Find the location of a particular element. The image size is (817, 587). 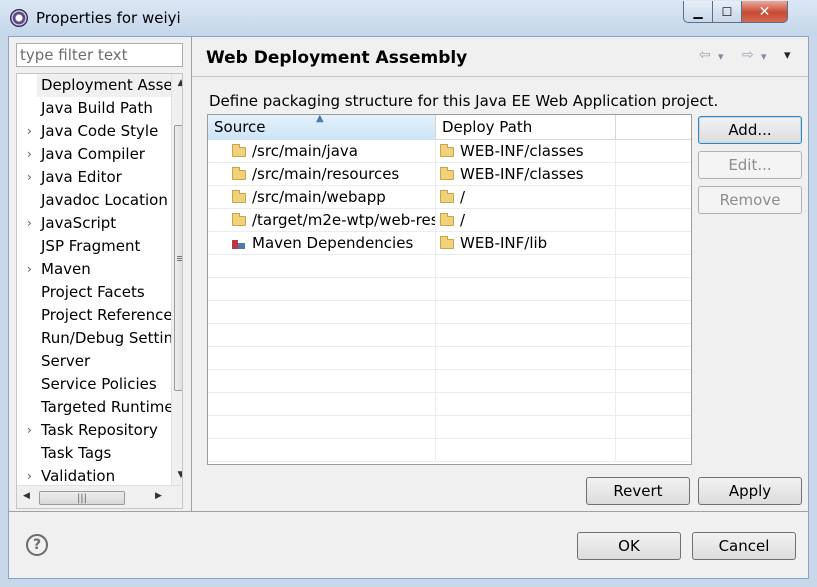

close-icon: ✕ is located at coordinates (764, 11).